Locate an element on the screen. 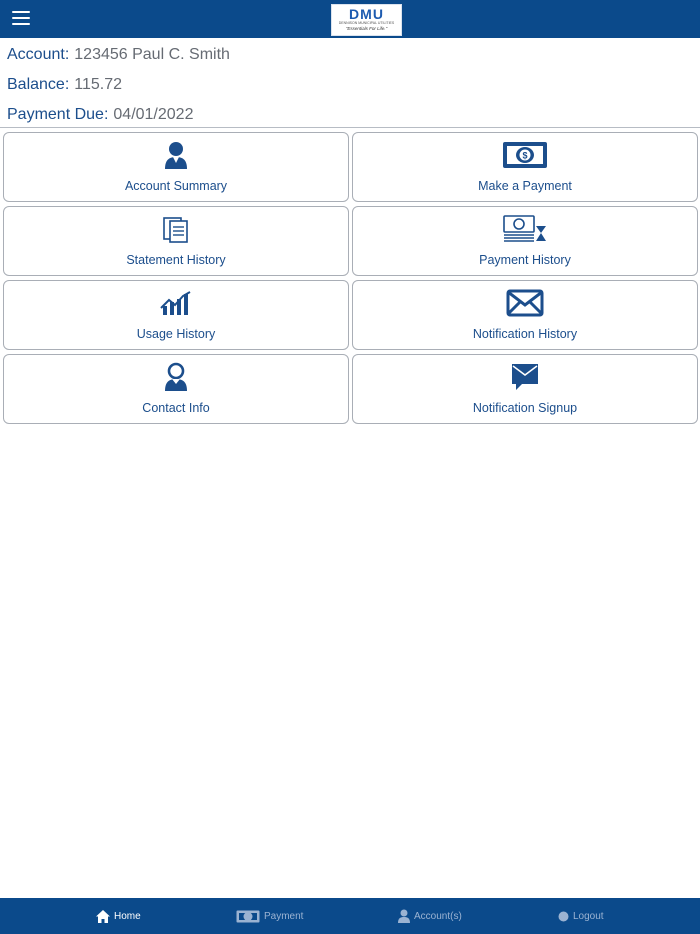  logo-tagline: "Essentials For Life." is located at coordinates (366, 28).